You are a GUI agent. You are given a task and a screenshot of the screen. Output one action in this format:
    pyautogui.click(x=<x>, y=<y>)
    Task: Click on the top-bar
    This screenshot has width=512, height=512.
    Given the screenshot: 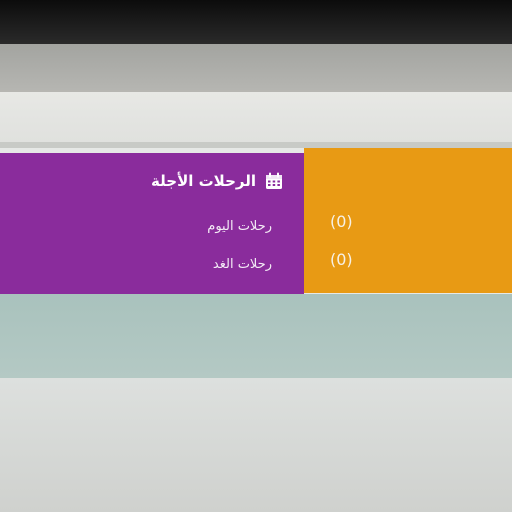 What is the action you would take?
    pyautogui.click(x=256, y=68)
    